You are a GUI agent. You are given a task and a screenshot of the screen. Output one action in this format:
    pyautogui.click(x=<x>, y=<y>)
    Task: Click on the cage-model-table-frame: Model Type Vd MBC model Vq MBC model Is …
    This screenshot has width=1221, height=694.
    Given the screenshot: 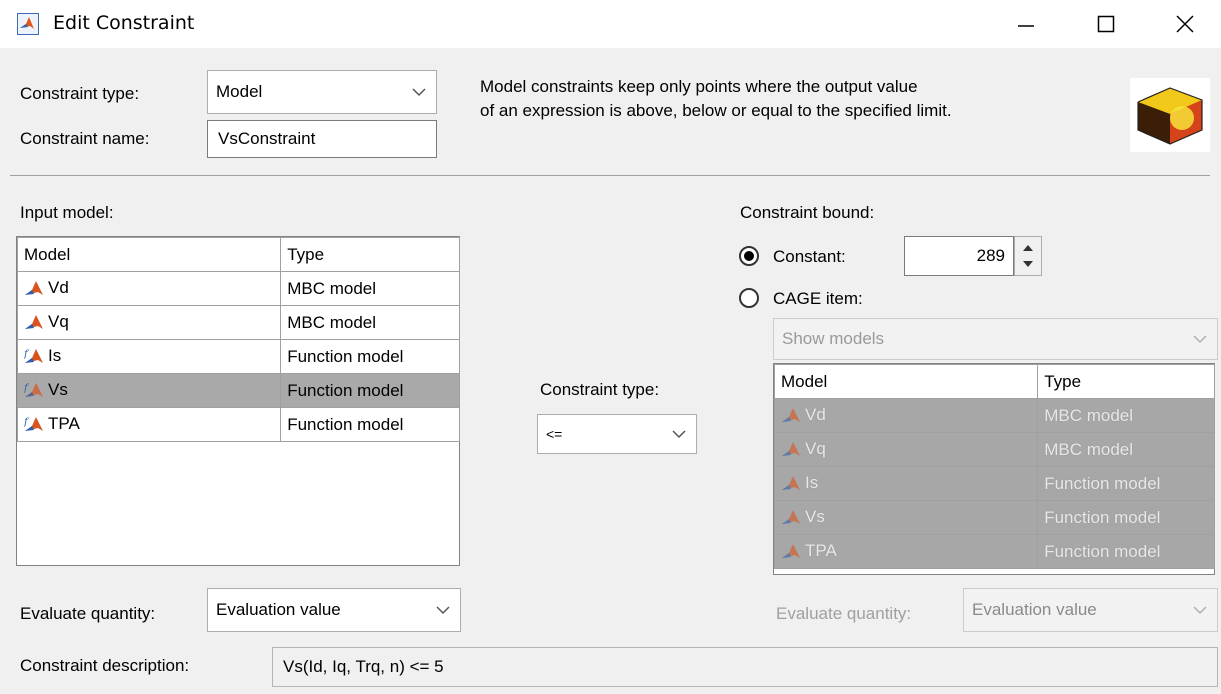 What is the action you would take?
    pyautogui.click(x=994, y=469)
    